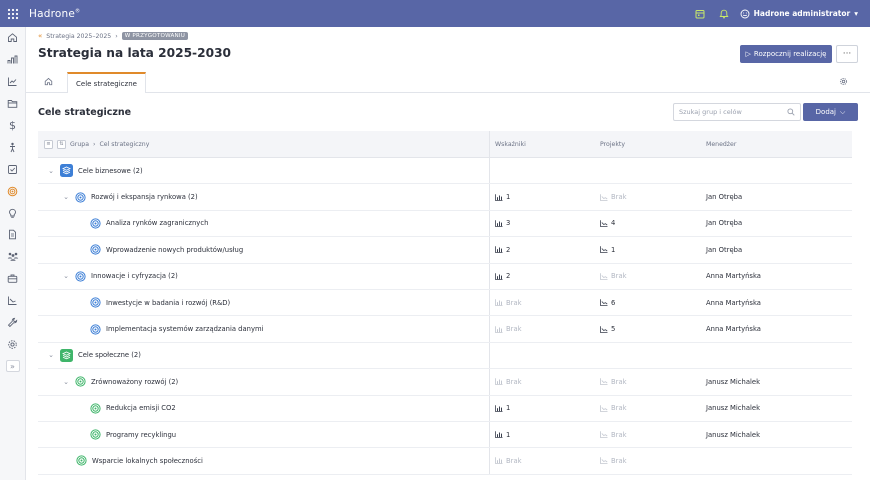 Image resolution: width=870 pixels, height=480 pixels. I want to click on start-realization-button: ▷ Rozpocznij realizację, so click(786, 54).